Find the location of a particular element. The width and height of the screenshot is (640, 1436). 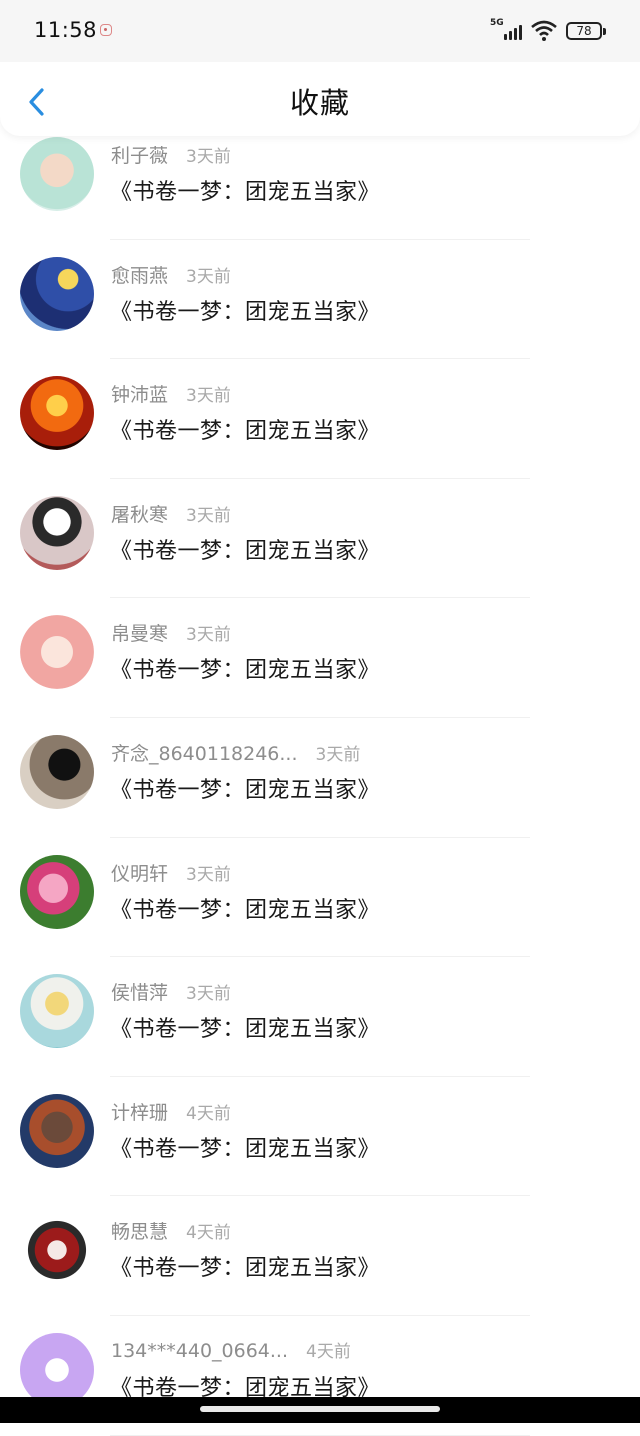

list-item: 愈雨燕 3天前《书卷一梦：团宠五当家》 is located at coordinates (320, 300).